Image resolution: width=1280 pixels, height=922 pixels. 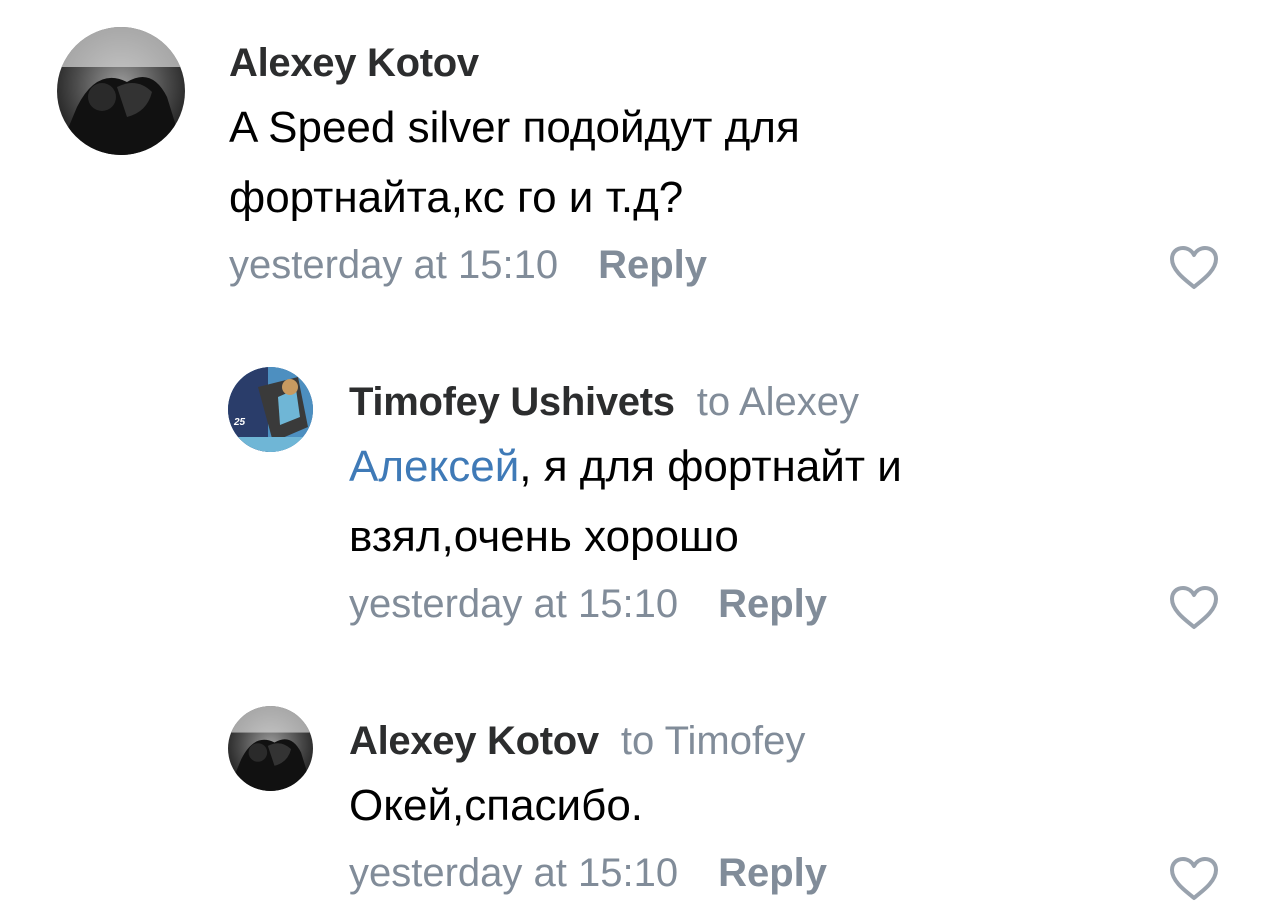 What do you see at coordinates (434, 466) in the screenshot?
I see `mention-link: Алексей` at bounding box center [434, 466].